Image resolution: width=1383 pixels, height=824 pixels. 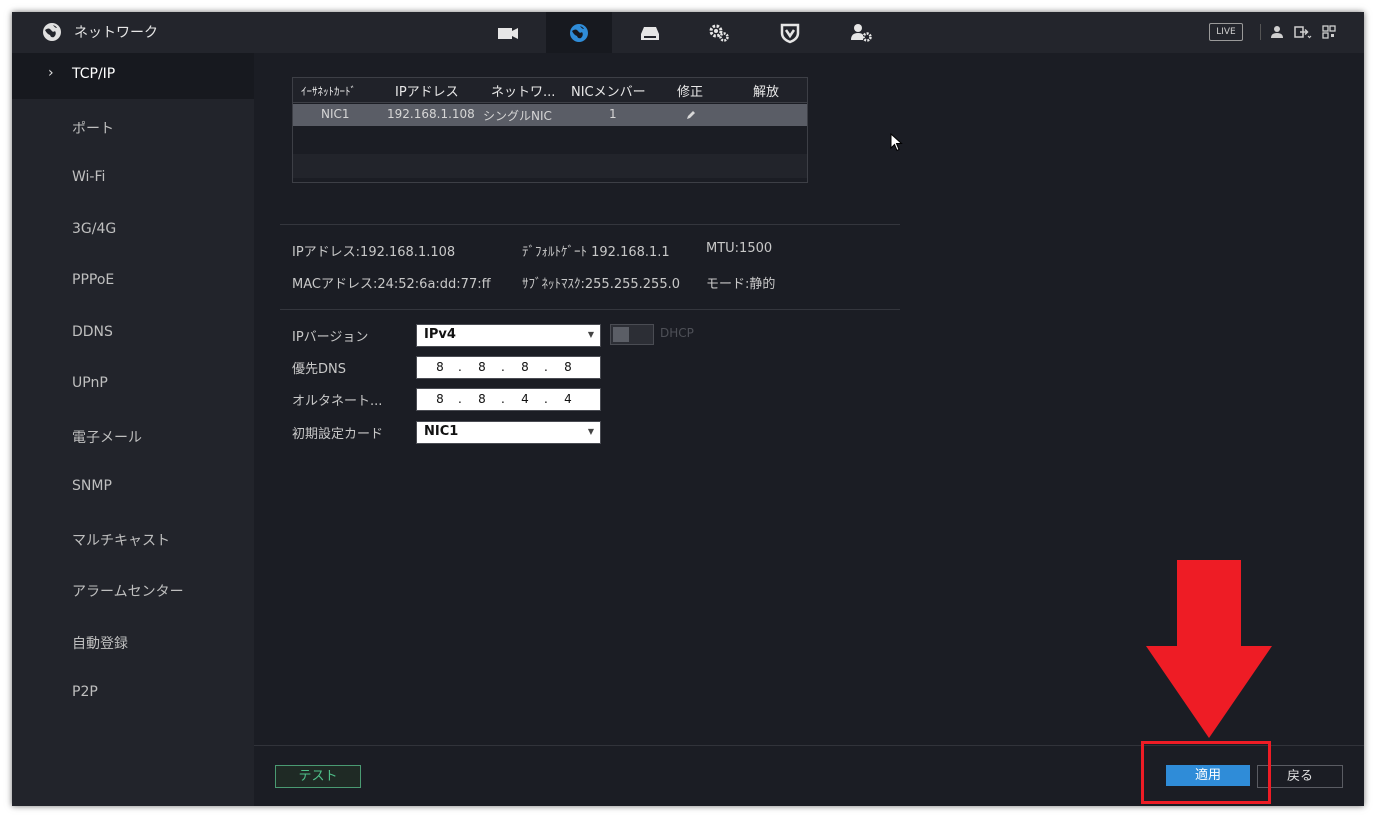 I want to click on alternate-dns-input: 8 . 8 . 4 . 4, so click(x=508, y=399).